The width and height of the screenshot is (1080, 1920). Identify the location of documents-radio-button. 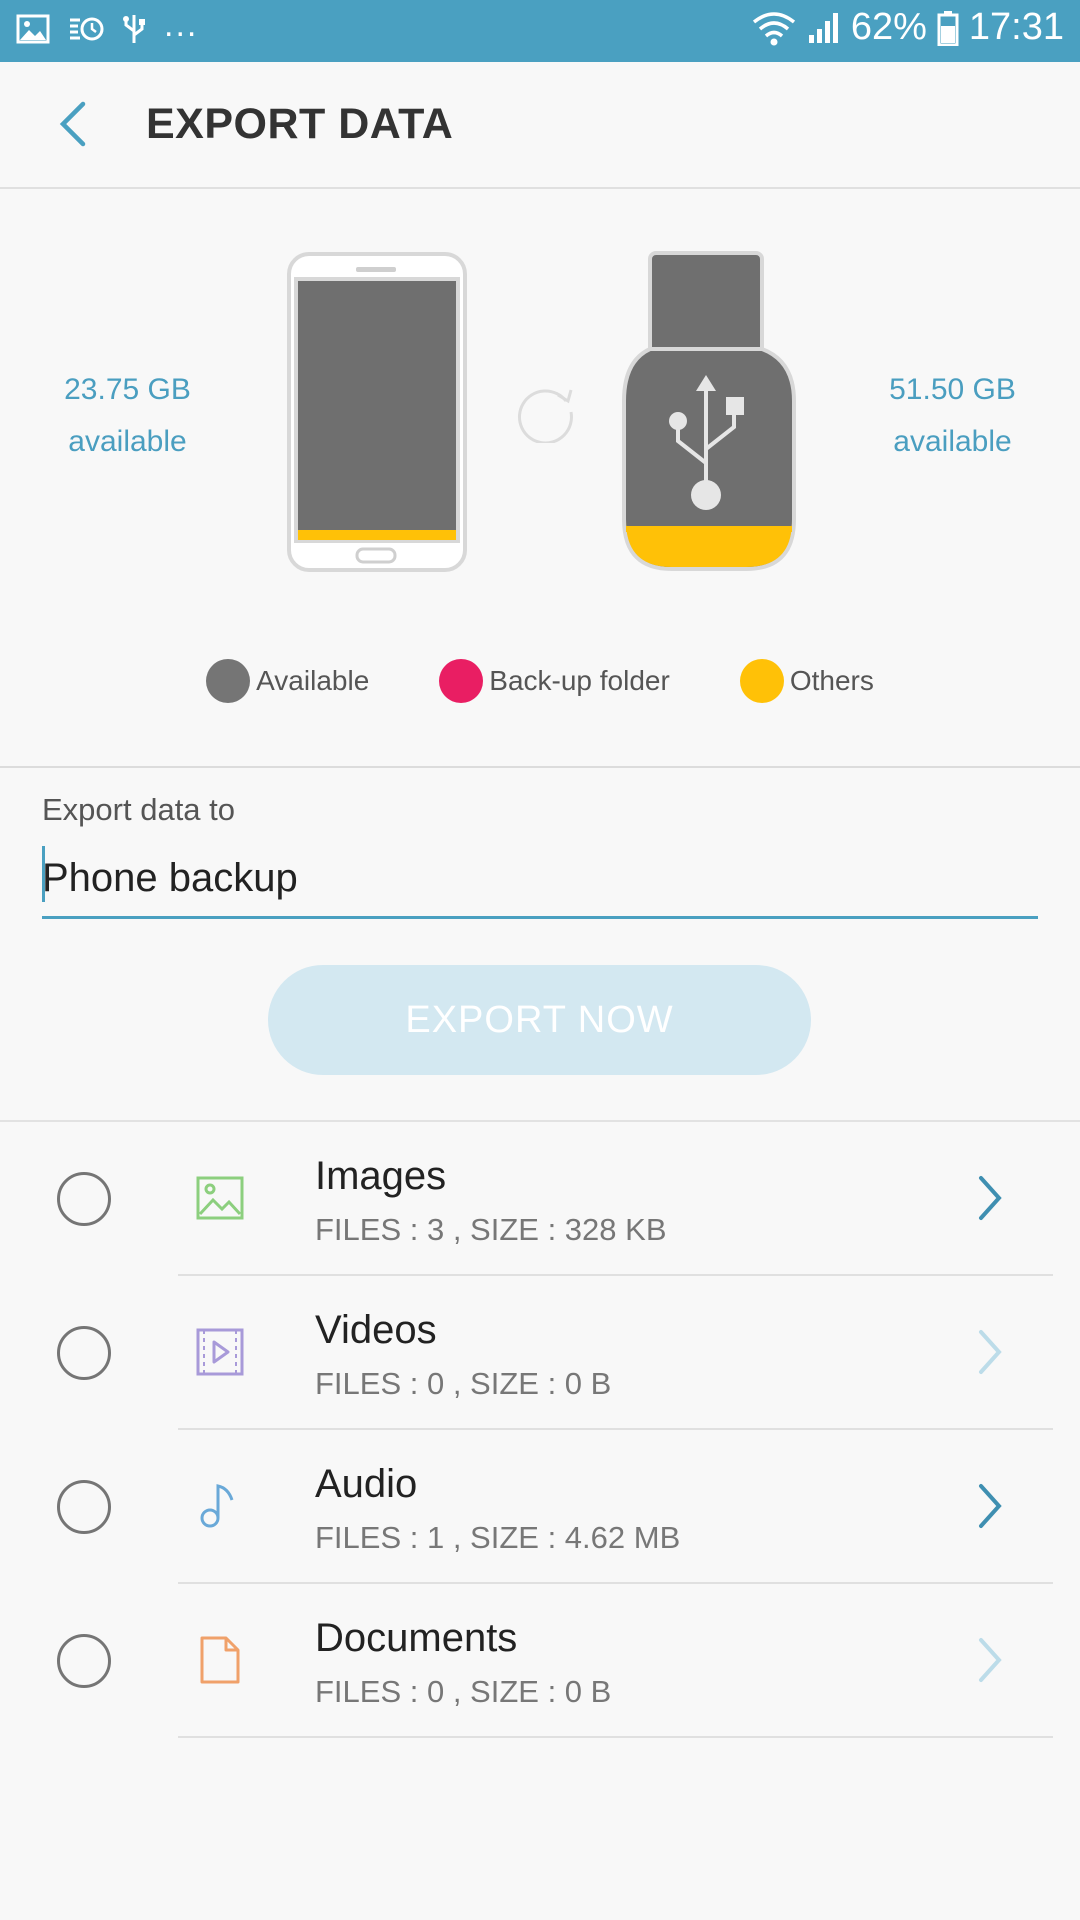
(84, 1661).